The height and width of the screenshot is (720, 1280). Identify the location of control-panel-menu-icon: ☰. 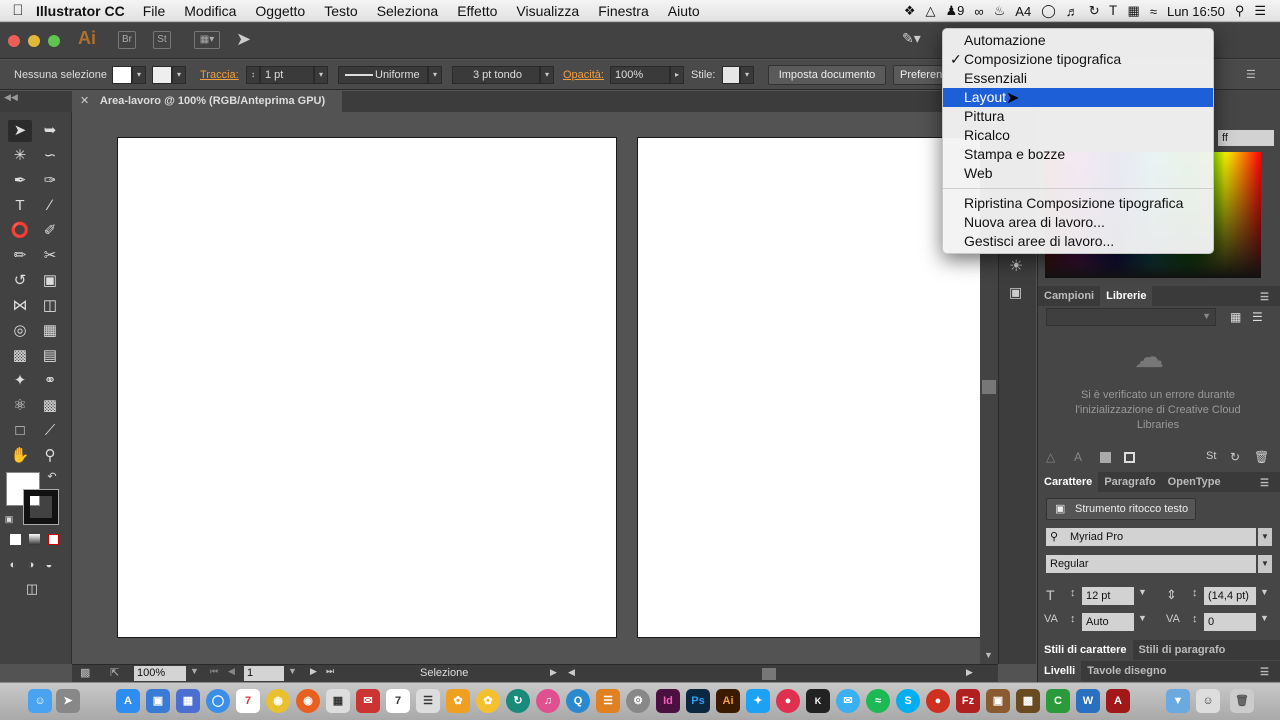
(1251, 74).